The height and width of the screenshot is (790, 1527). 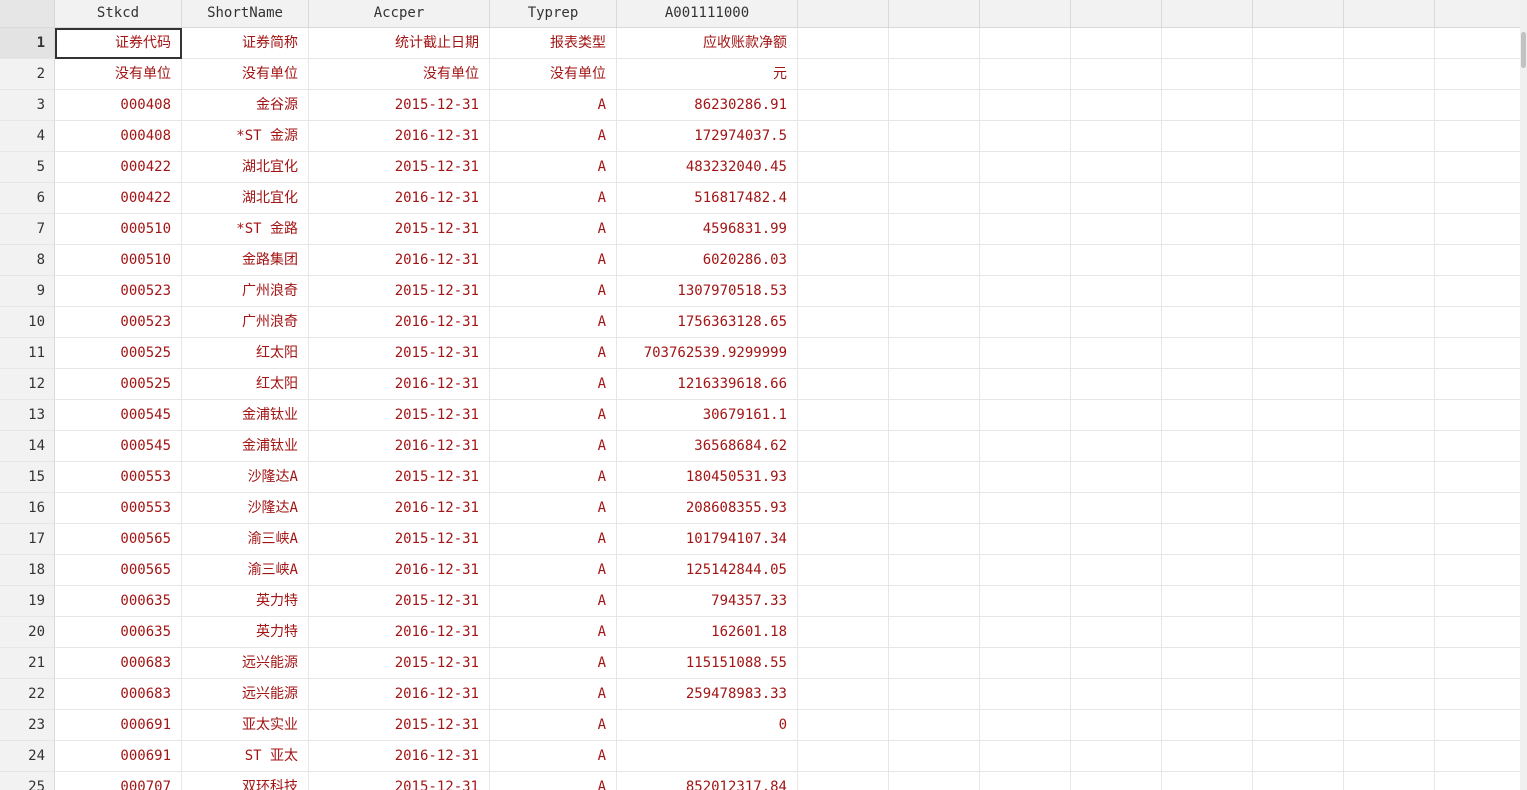 What do you see at coordinates (27, 43) in the screenshot?
I see `row-number: 1` at bounding box center [27, 43].